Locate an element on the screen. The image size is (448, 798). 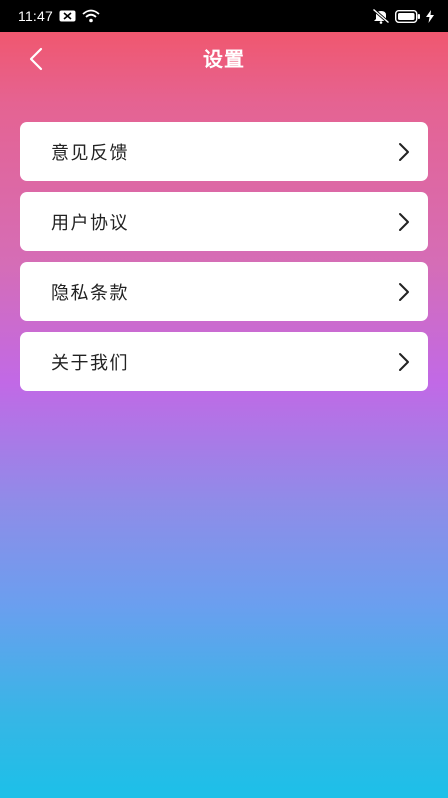
header: 设置 is located at coordinates (224, 59).